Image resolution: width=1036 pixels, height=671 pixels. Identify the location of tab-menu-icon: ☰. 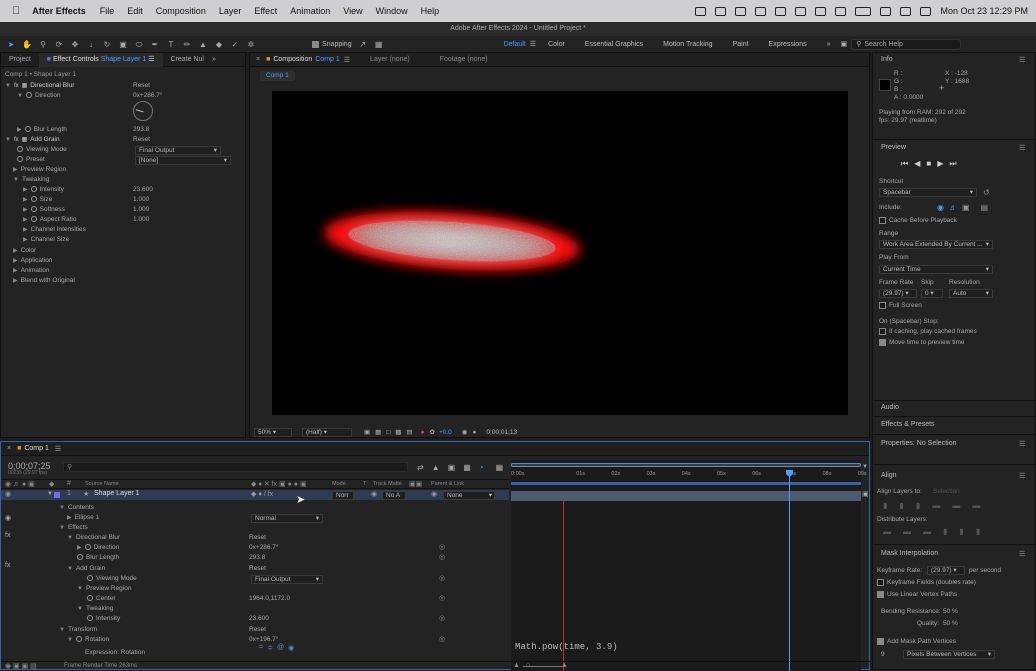
(151, 59).